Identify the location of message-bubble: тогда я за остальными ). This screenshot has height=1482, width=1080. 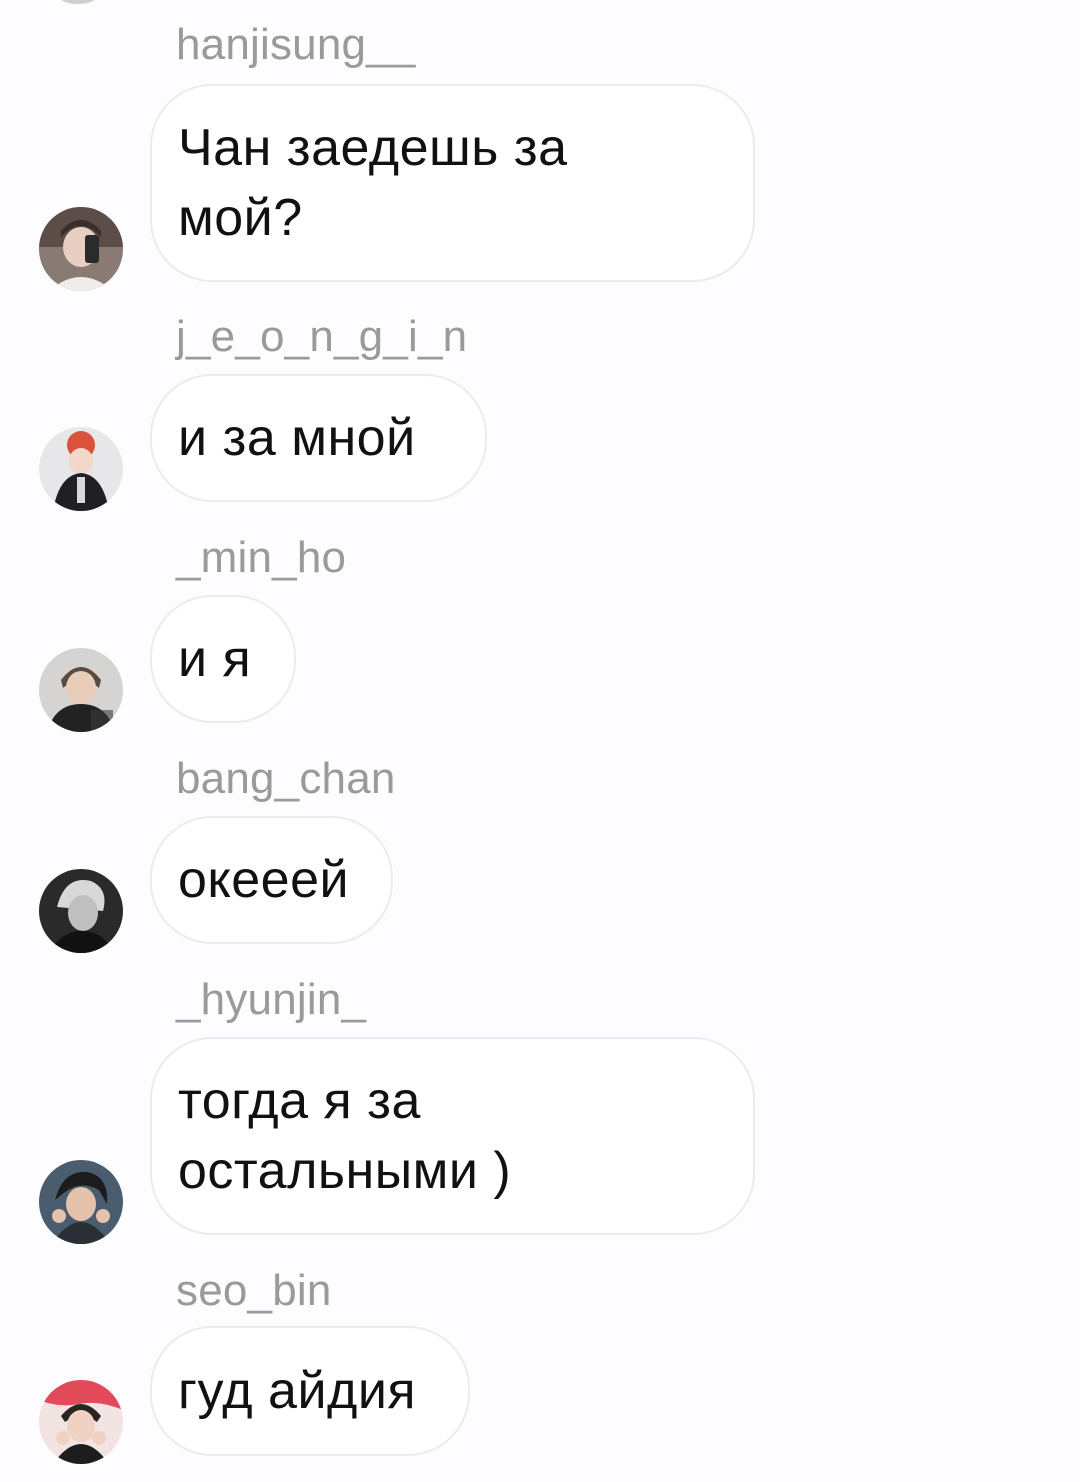
(452, 1136).